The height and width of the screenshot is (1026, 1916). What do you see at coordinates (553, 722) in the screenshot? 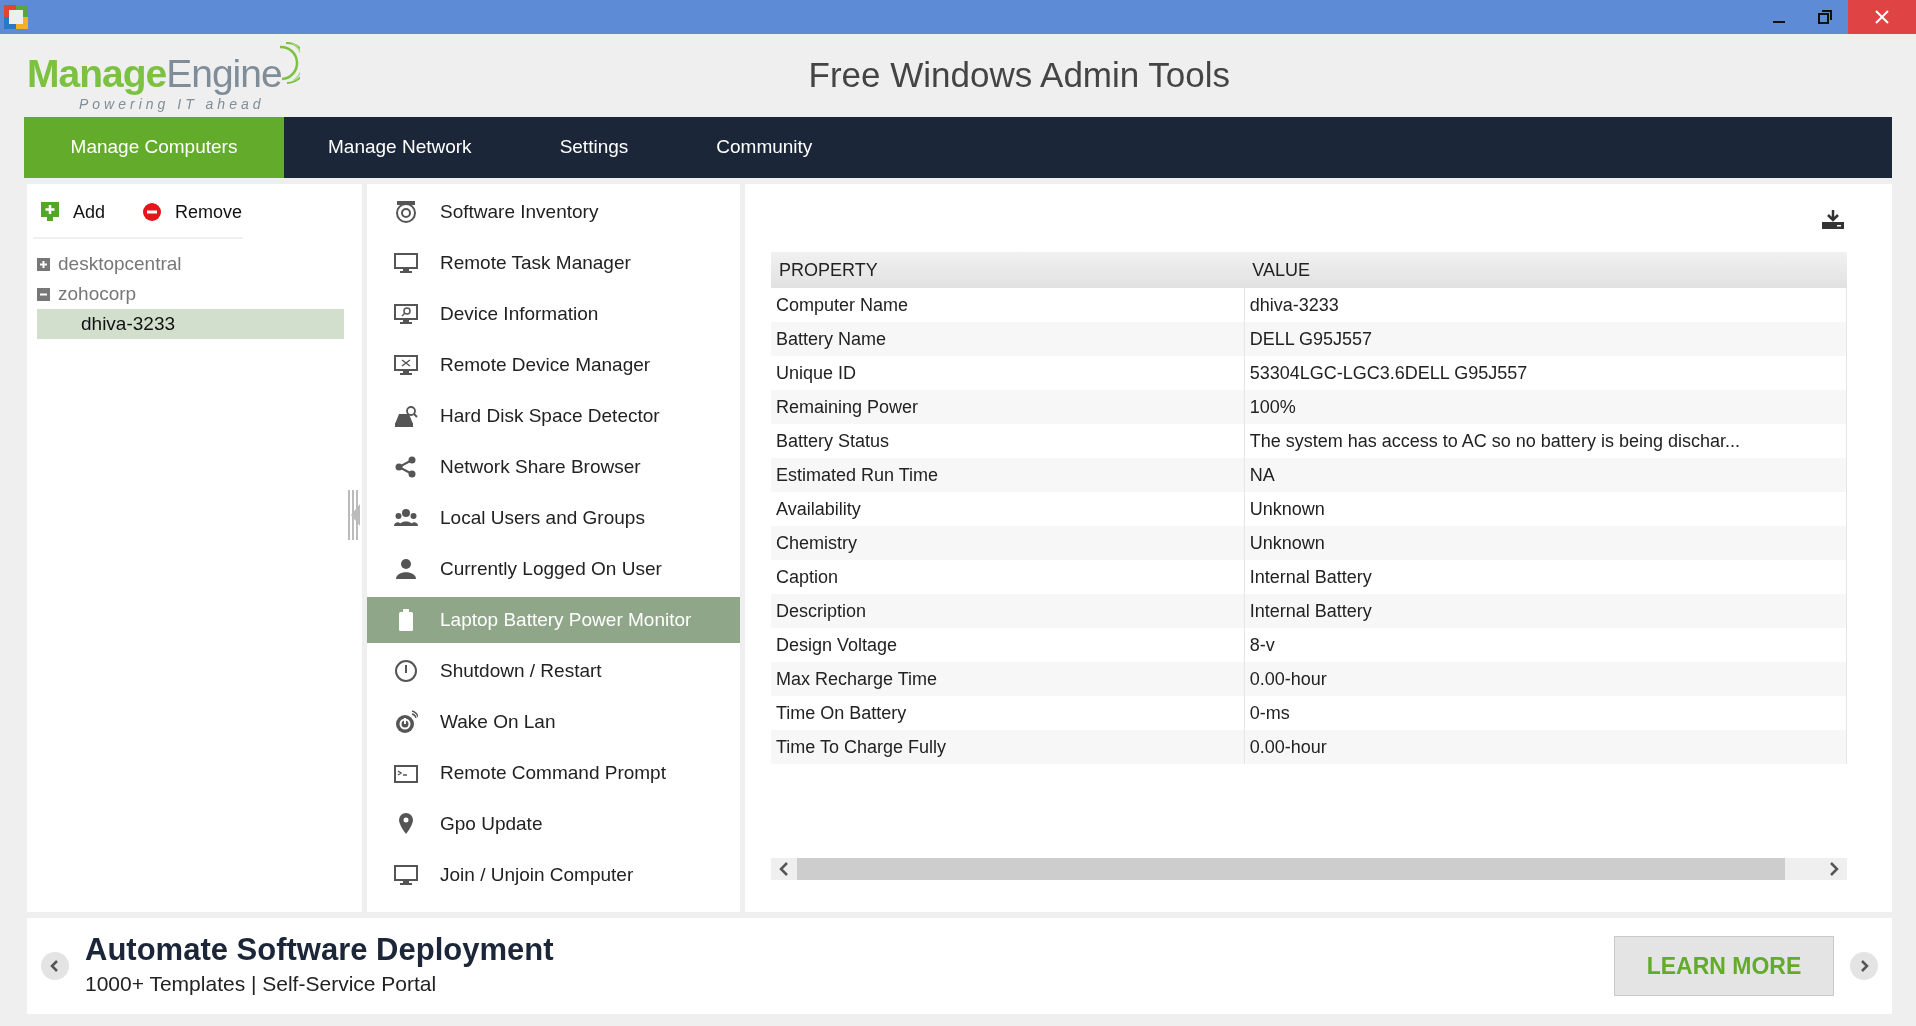
I see `tool-menu-item: Wake On Lan` at bounding box center [553, 722].